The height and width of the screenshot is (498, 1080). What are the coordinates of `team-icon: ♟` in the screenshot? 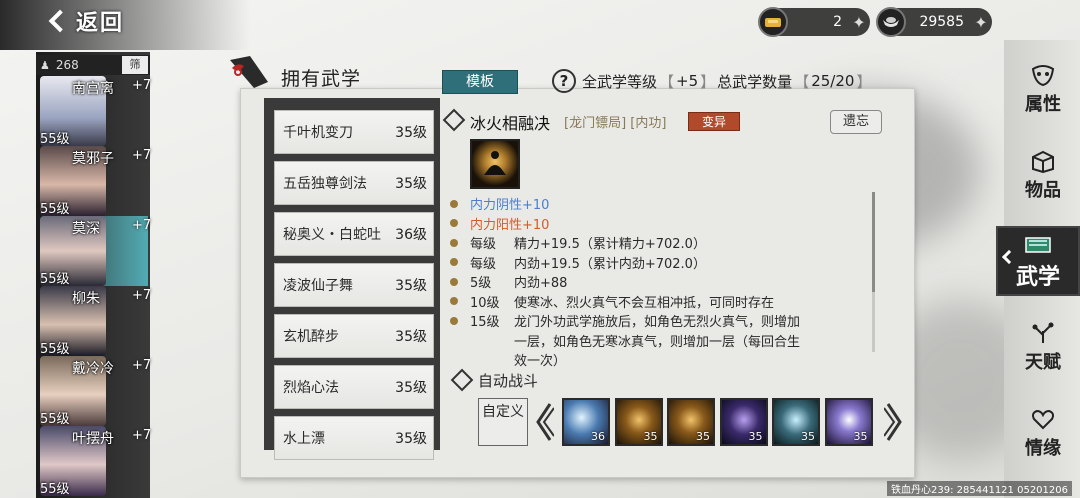 It's located at (45, 65).